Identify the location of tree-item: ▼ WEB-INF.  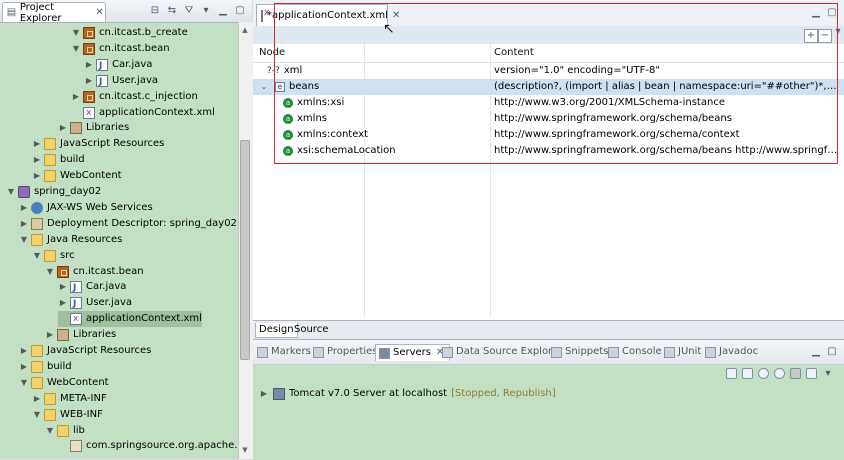
(67, 415).